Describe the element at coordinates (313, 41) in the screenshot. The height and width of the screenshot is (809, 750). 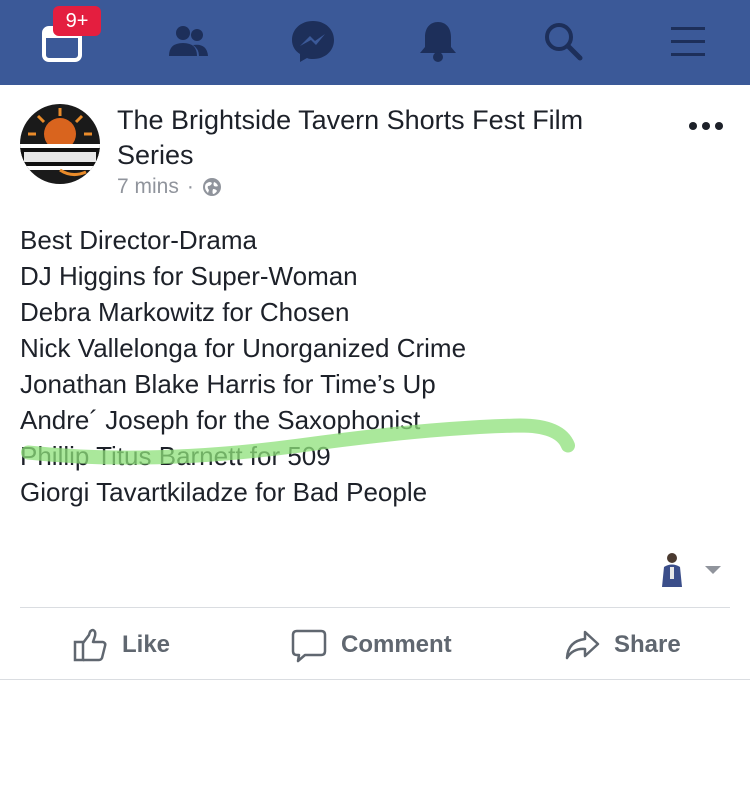
I see `messenger-icon` at that location.